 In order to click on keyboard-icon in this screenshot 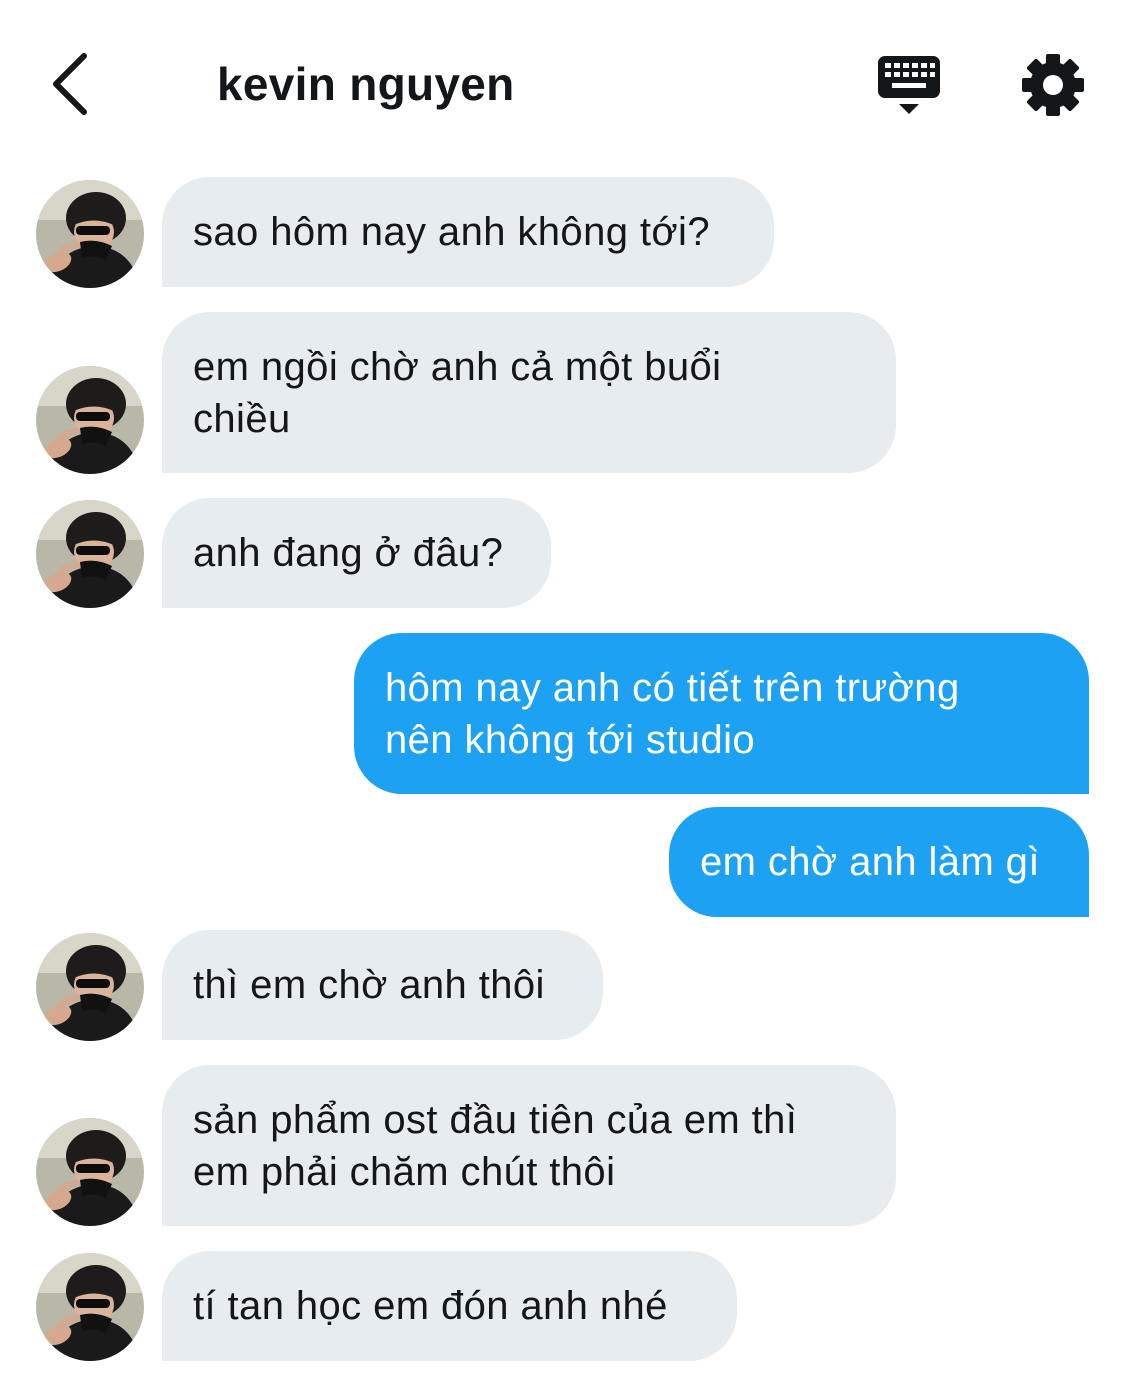, I will do `click(909, 85)`.